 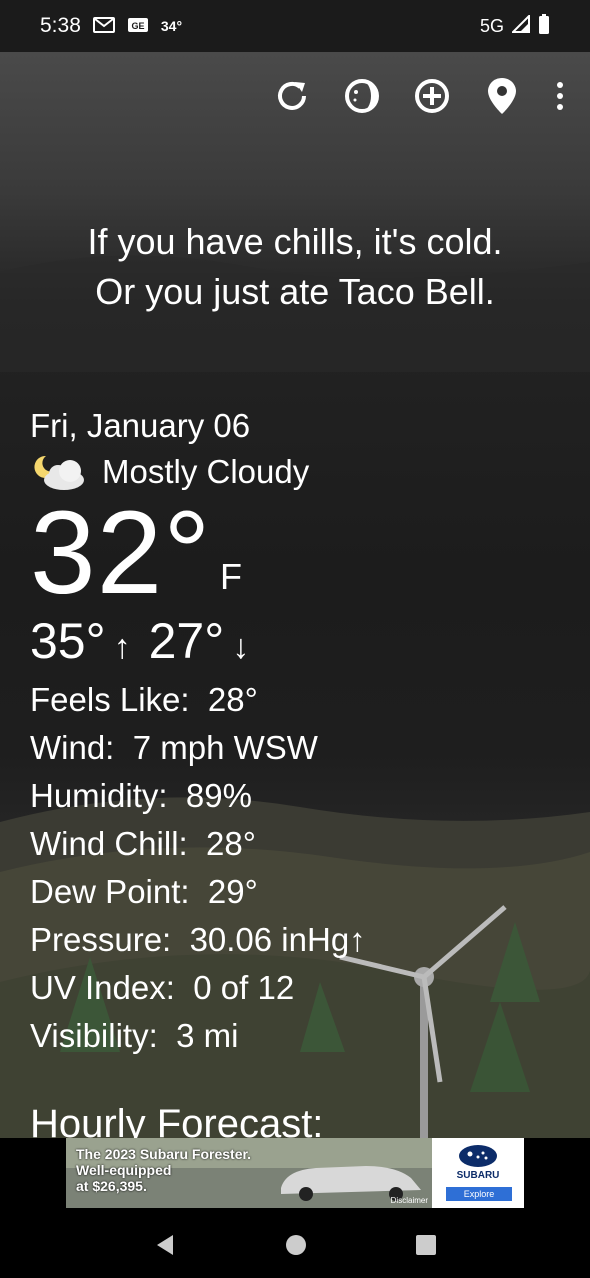 I want to click on high-low-row: 35° ↑ 27° ↓, so click(x=295, y=644).